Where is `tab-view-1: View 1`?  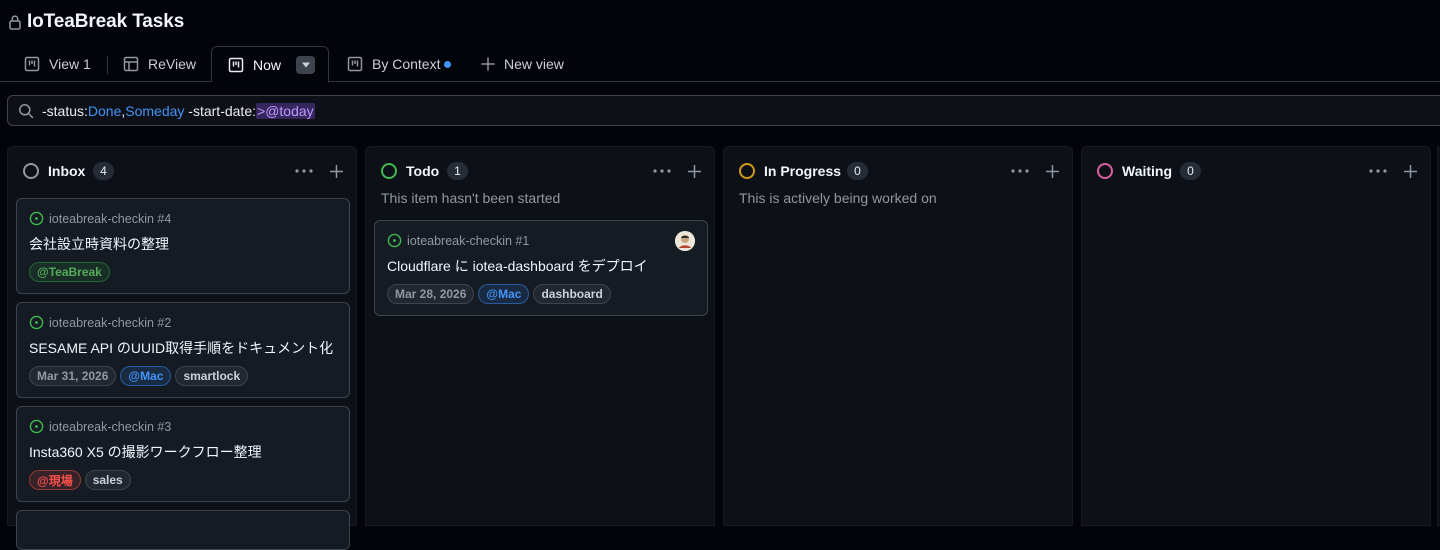 tab-view-1: View 1 is located at coordinates (57, 64).